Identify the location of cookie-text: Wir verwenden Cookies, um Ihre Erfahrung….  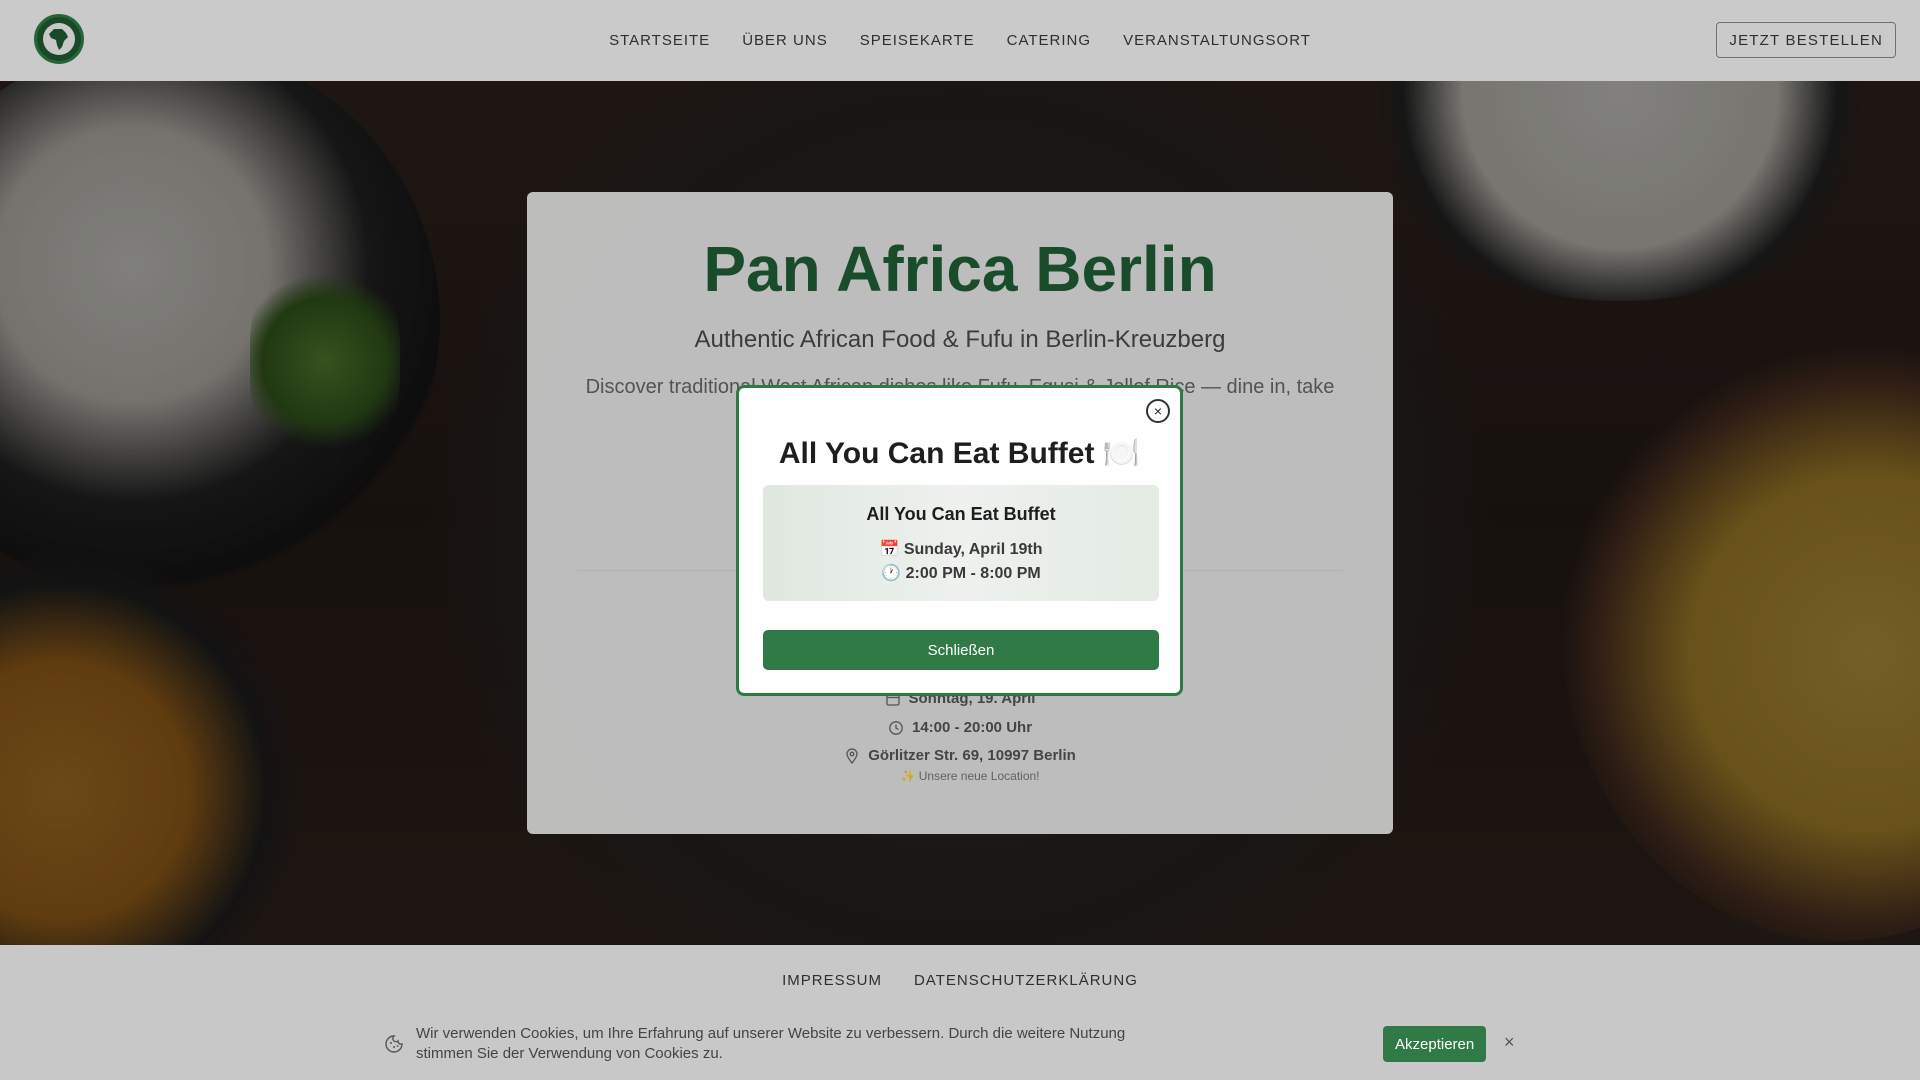
(771, 1043).